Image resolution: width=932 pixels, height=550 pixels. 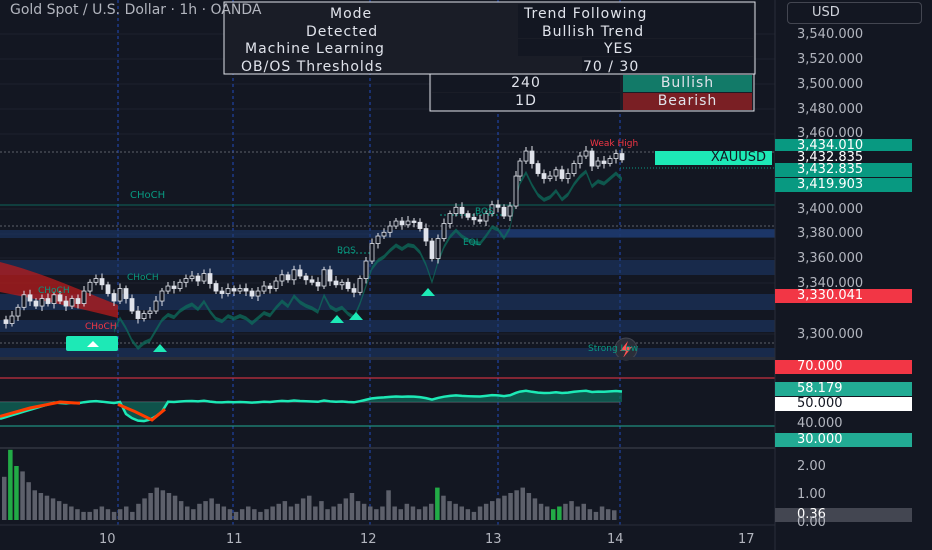 What do you see at coordinates (830, 109) in the screenshot?
I see `price-axis-label: 3,480.000` at bounding box center [830, 109].